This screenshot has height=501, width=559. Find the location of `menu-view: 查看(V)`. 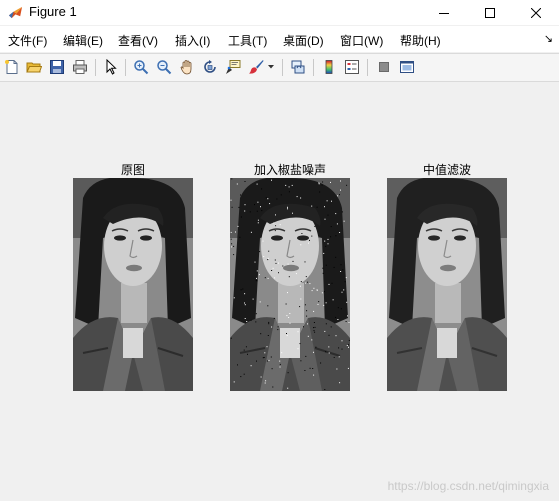

menu-view: 查看(V) is located at coordinates (138, 40).